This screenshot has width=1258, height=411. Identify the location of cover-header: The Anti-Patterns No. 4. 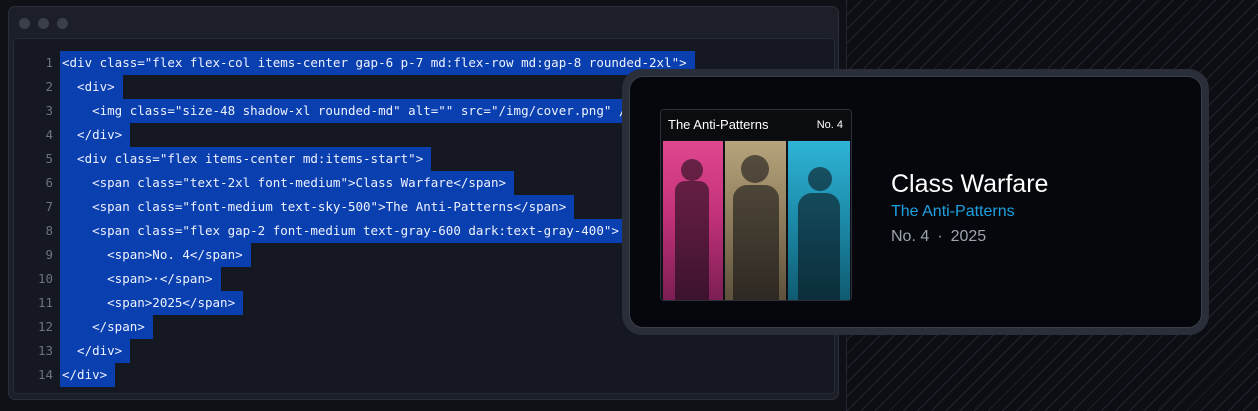
(756, 125).